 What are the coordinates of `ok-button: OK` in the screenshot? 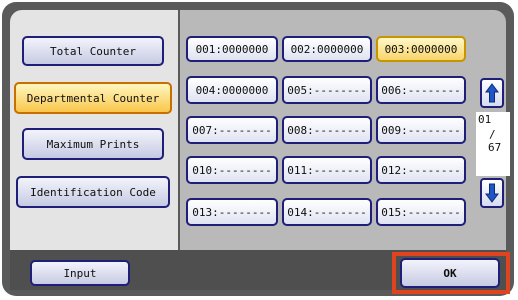 It's located at (450, 273).